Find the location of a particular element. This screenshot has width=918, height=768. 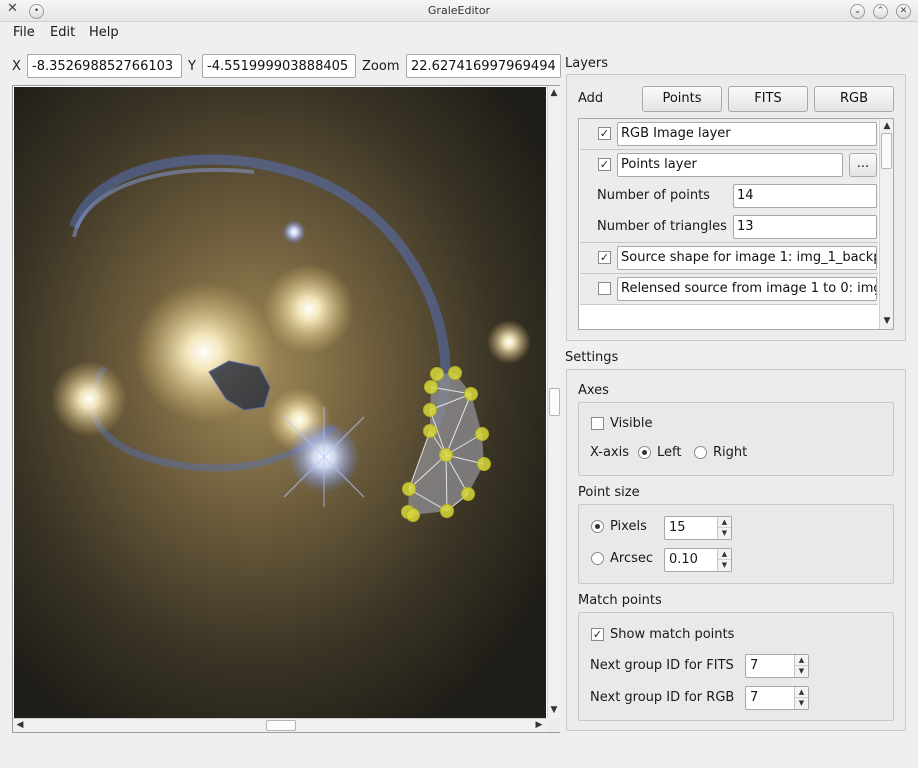

layer-item-relensed: Relensed source from image 1 to 0: img is located at coordinates (729, 289).